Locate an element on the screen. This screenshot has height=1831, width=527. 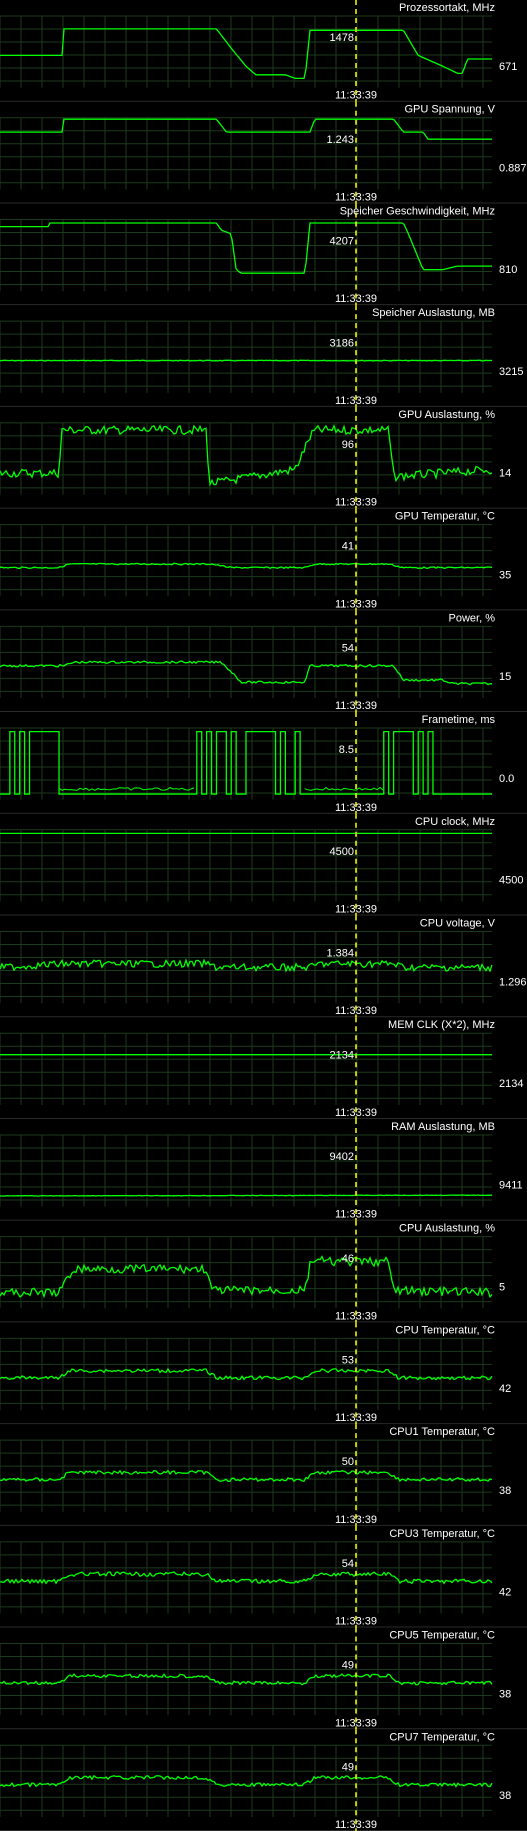
cursor-value: 4207 is located at coordinates (342, 242).